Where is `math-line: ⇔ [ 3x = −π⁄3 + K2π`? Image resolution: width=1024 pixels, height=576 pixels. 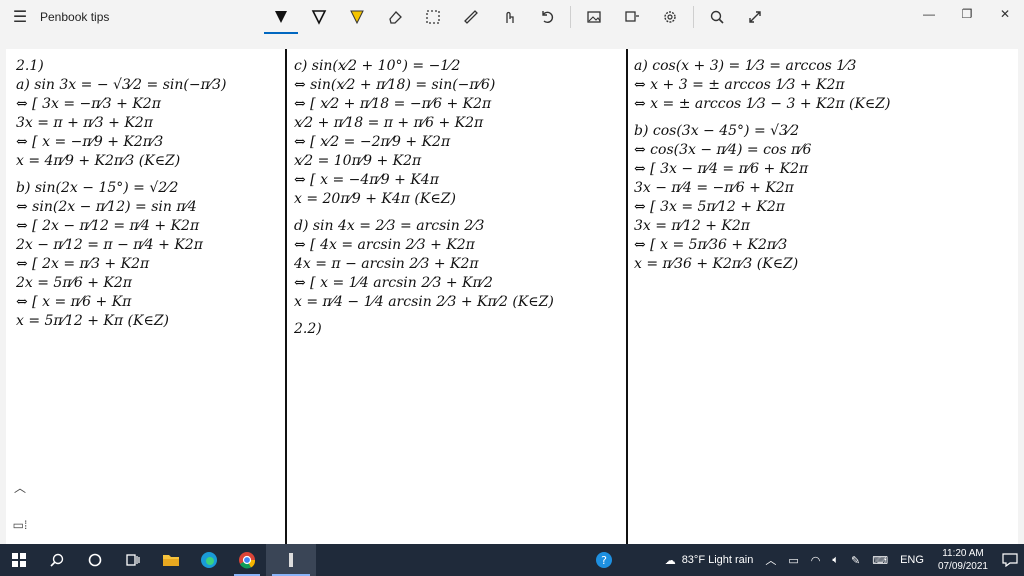
math-line: ⇔ [ 3x = −π⁄3 + K2π is located at coordinates (88, 104).